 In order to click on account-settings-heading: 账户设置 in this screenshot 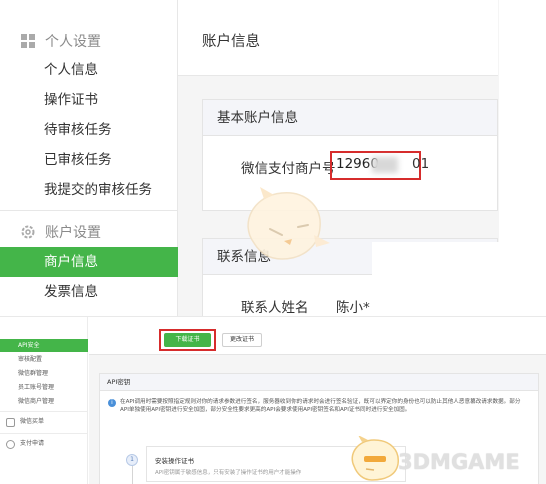, I will do `click(60, 232)`.